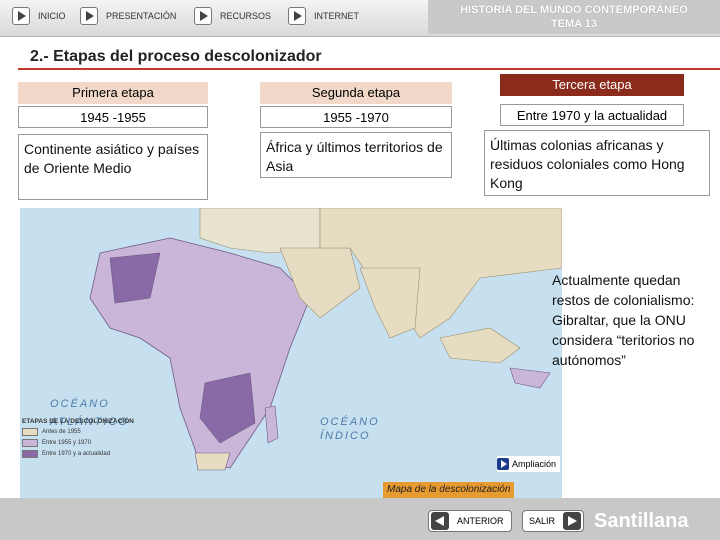  What do you see at coordinates (356, 155) in the screenshot?
I see `stage-2-description: África y últimos territorios de Asia` at bounding box center [356, 155].